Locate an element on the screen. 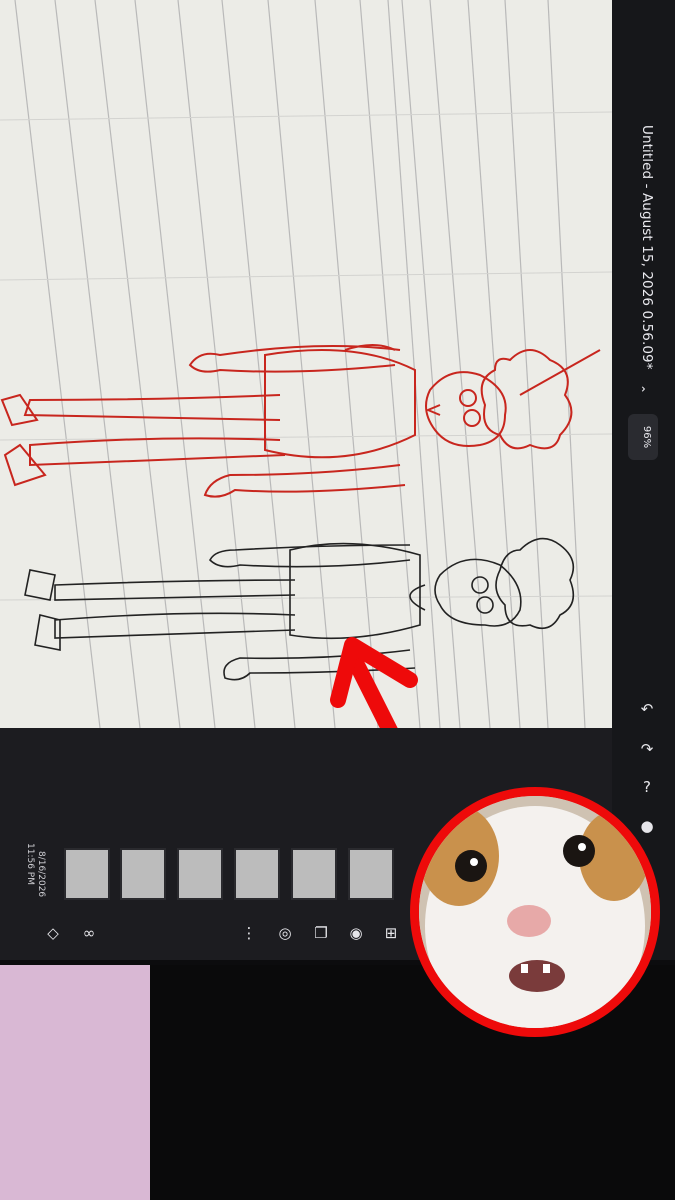 The image size is (675, 1200). cat-face-icon is located at coordinates (535, 912).